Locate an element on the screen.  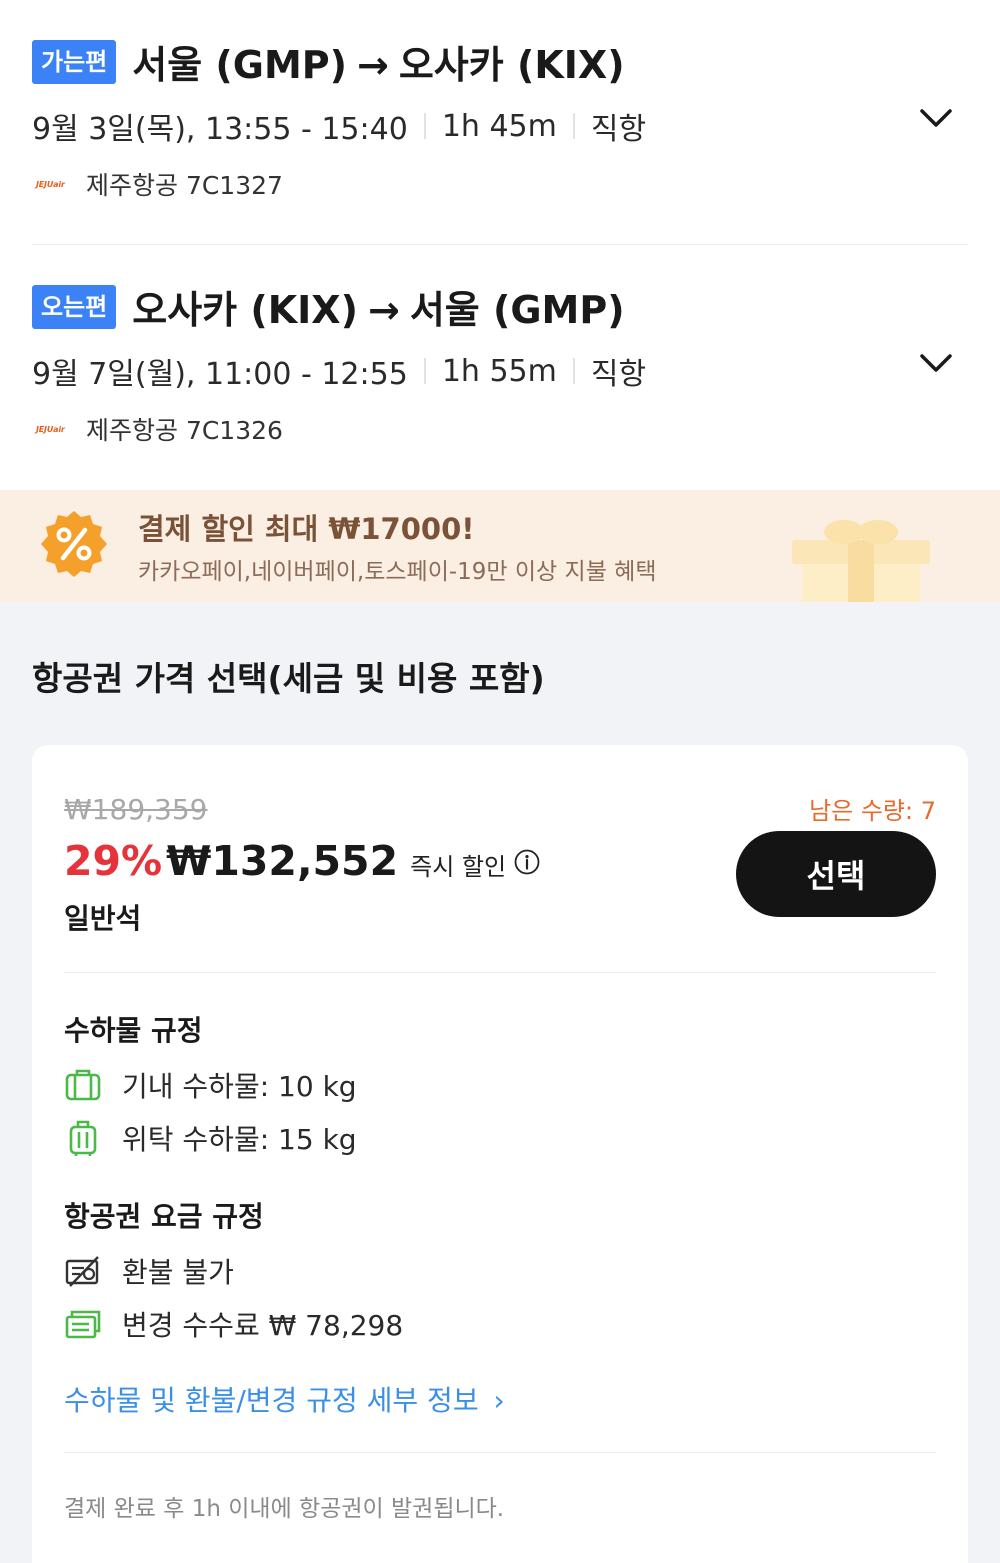
carry-on-text: 기내 수하물: 10 kg is located at coordinates (239, 1086).